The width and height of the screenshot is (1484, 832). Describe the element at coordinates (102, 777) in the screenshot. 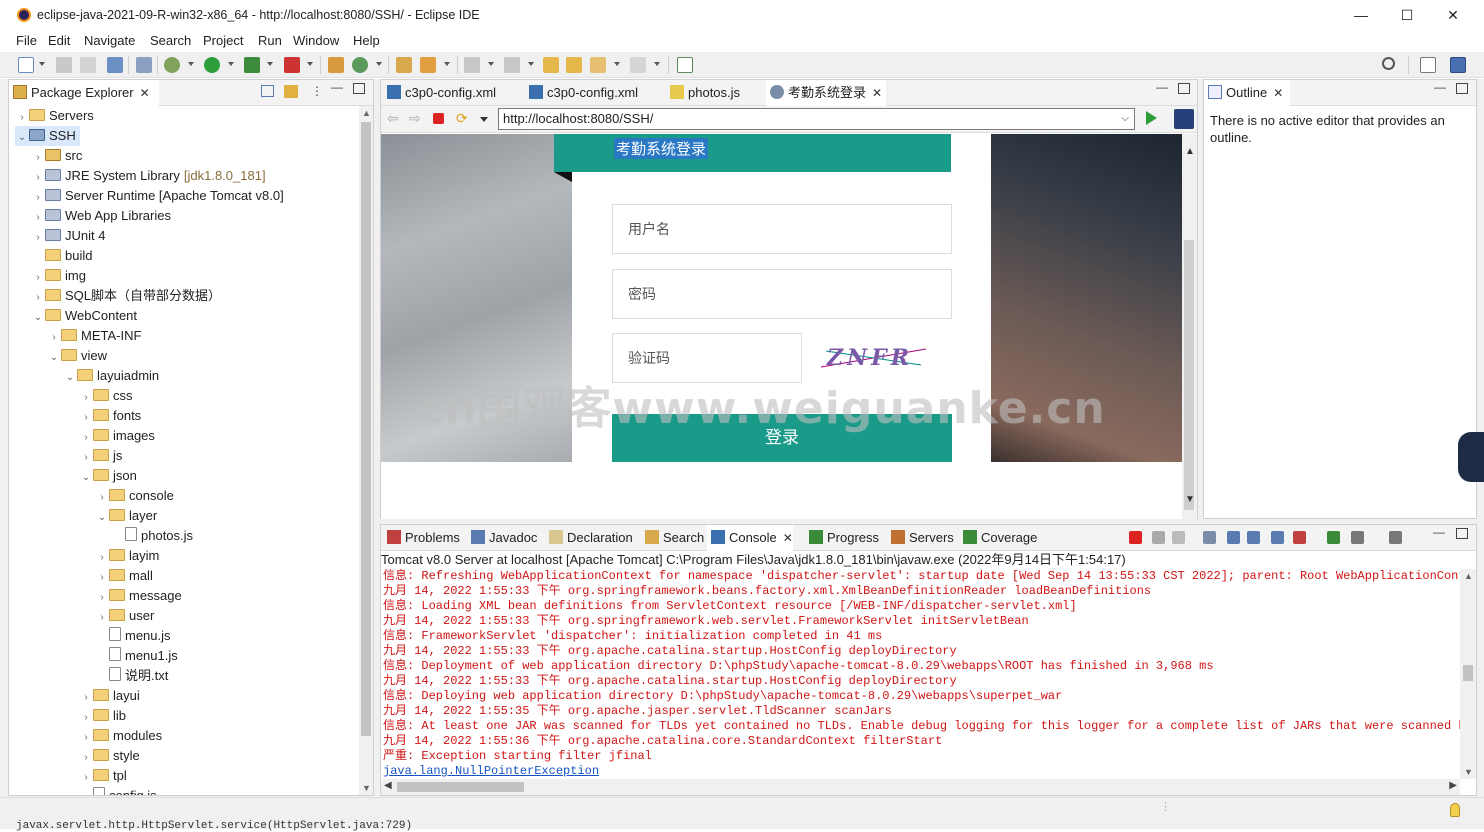

I see `tree-item: › tpl` at that location.